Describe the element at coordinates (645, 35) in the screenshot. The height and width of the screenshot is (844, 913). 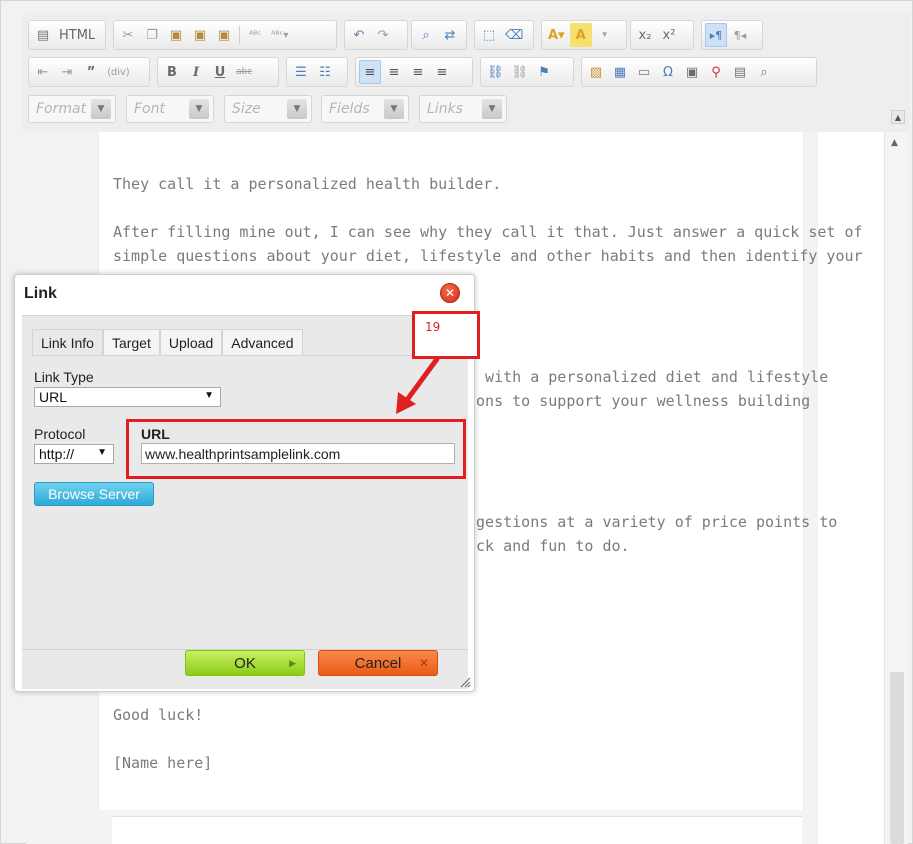
I see `subscript-button: x₂` at that location.